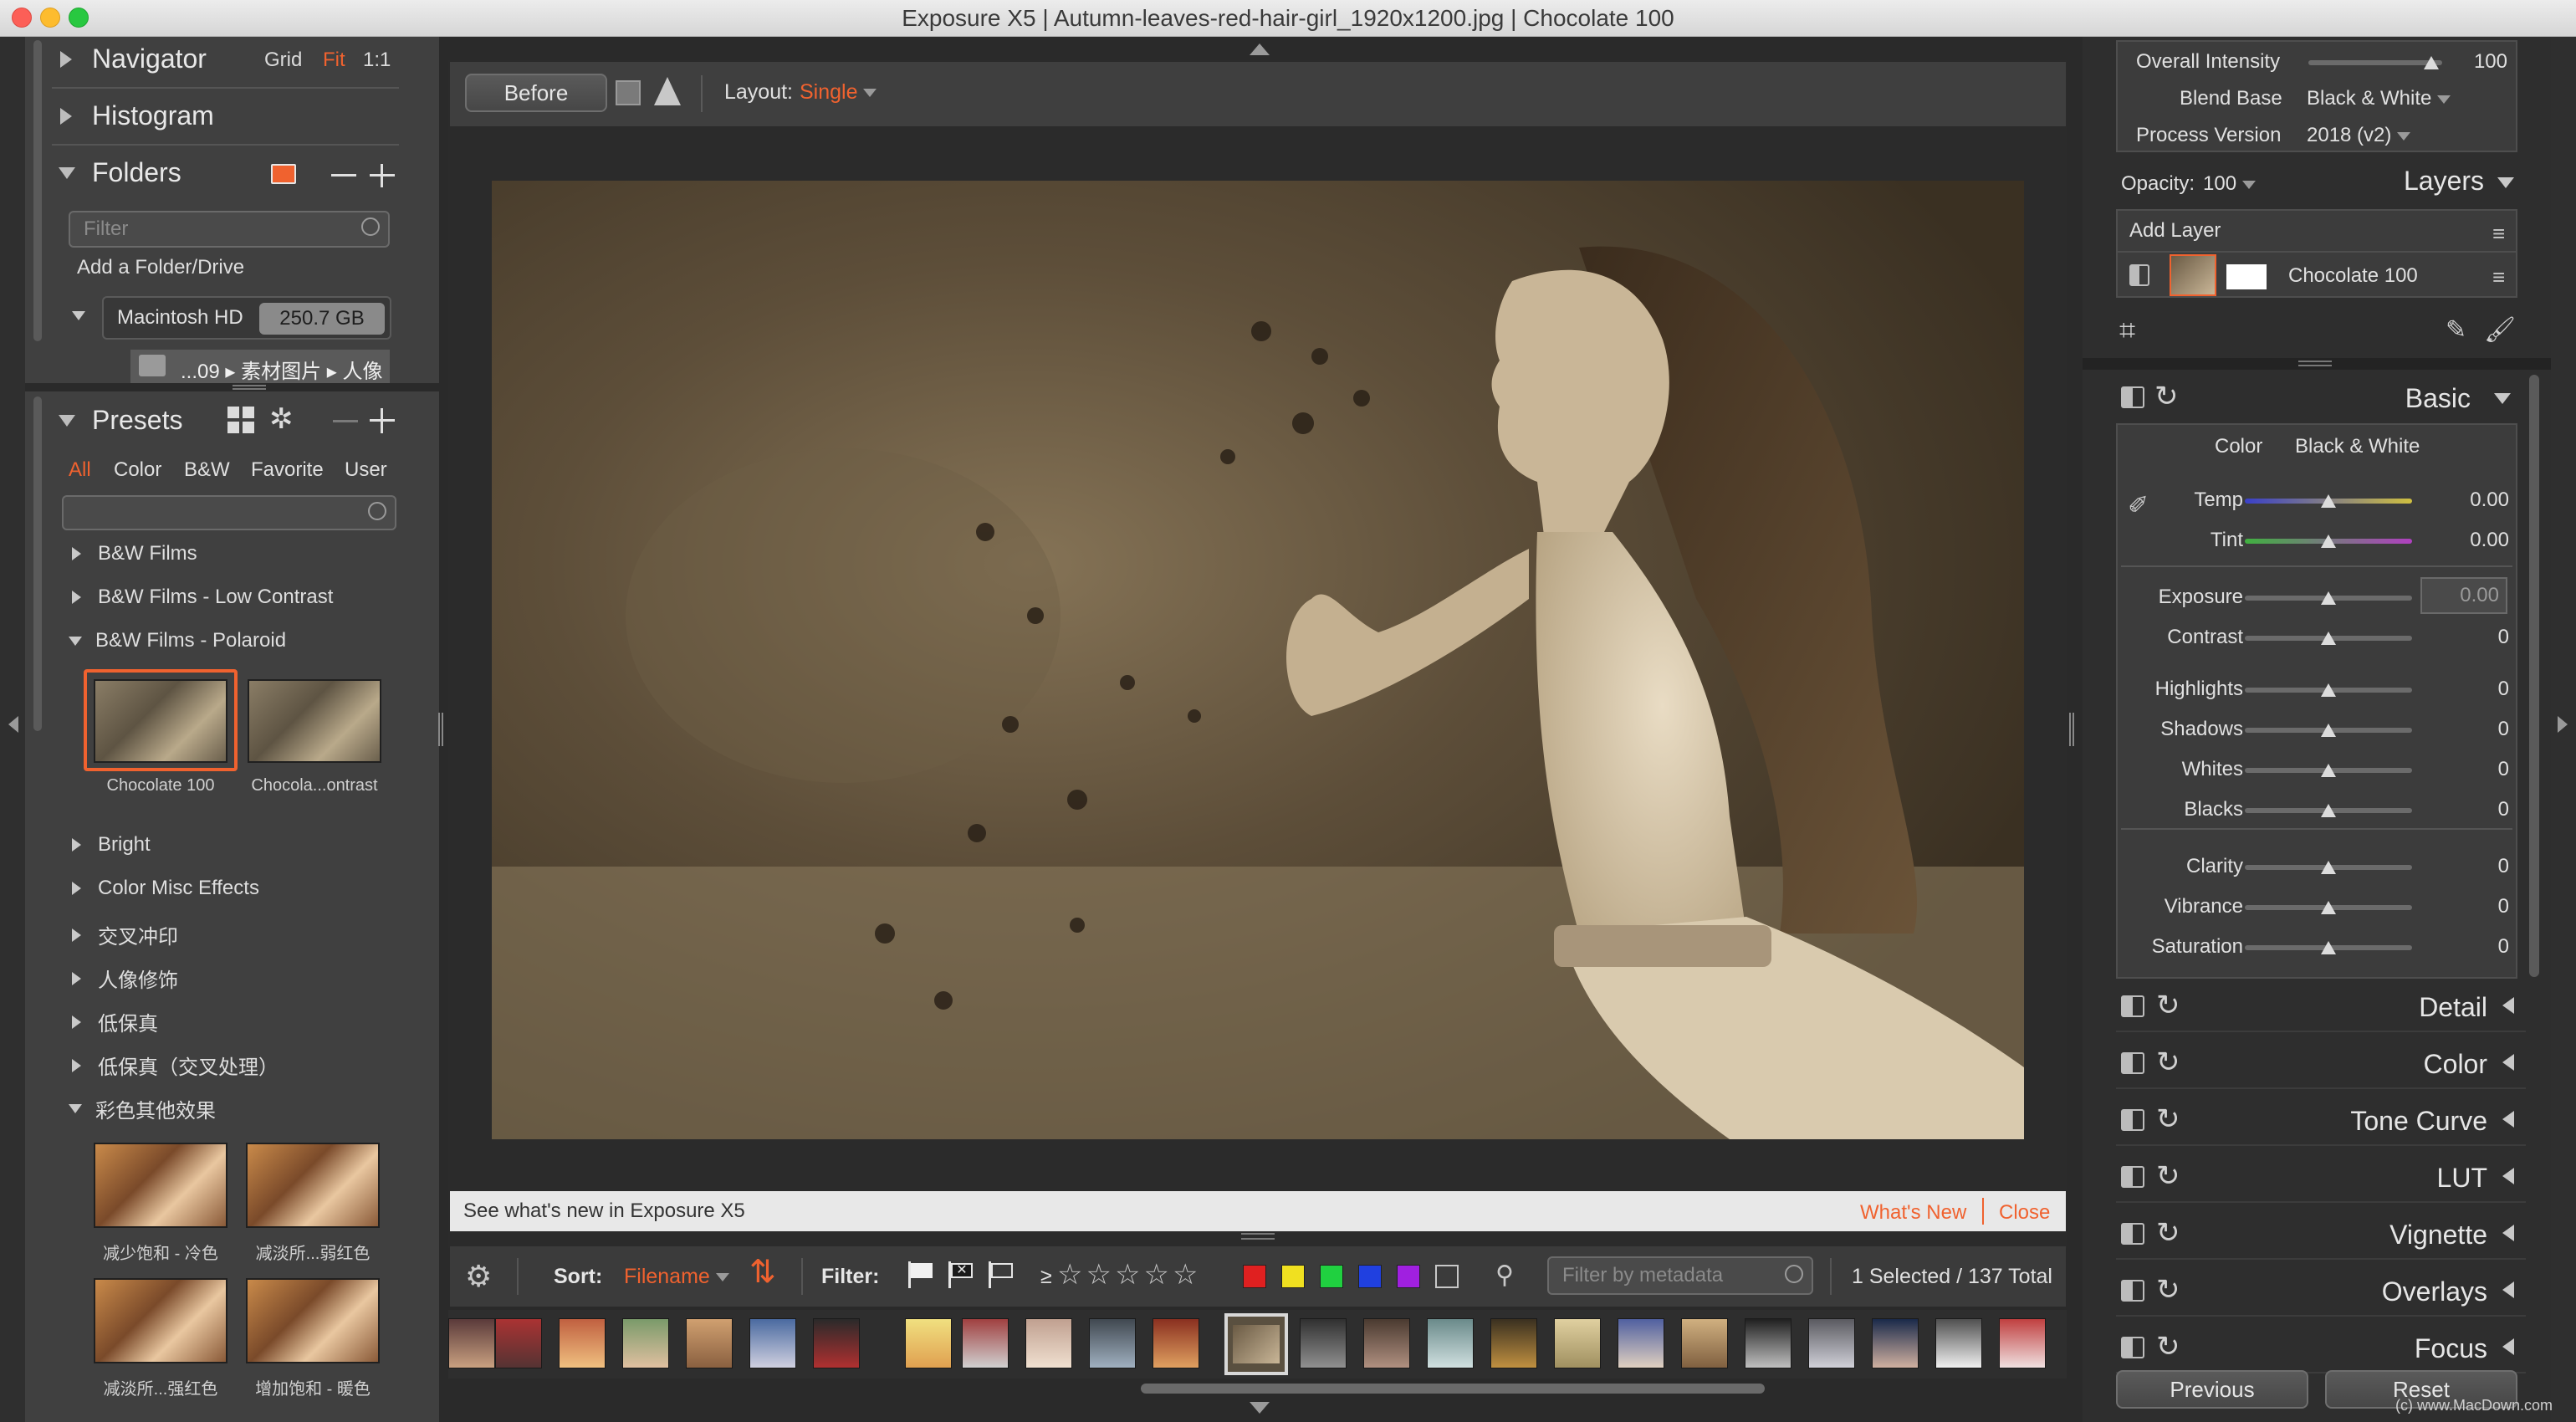 The image size is (2576, 1422). I want to click on tab-all: All, so click(80, 470).